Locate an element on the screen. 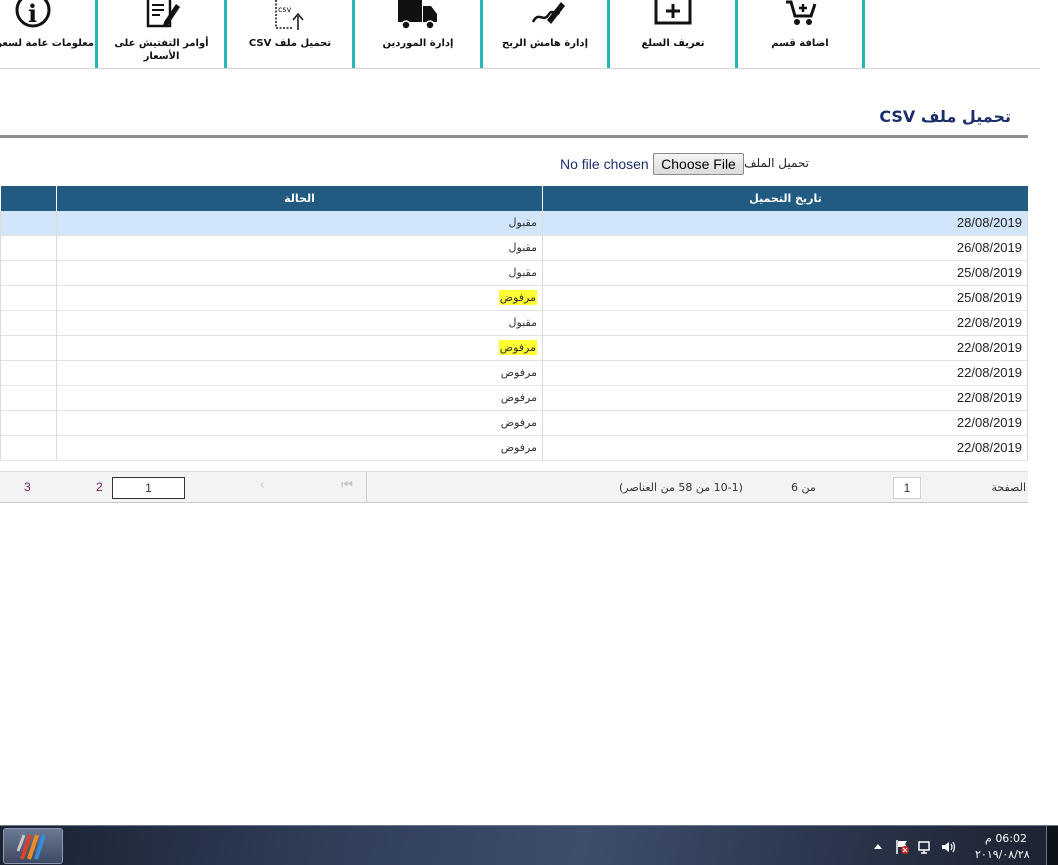  csv-upload-icon: csv is located at coordinates (289, 15).